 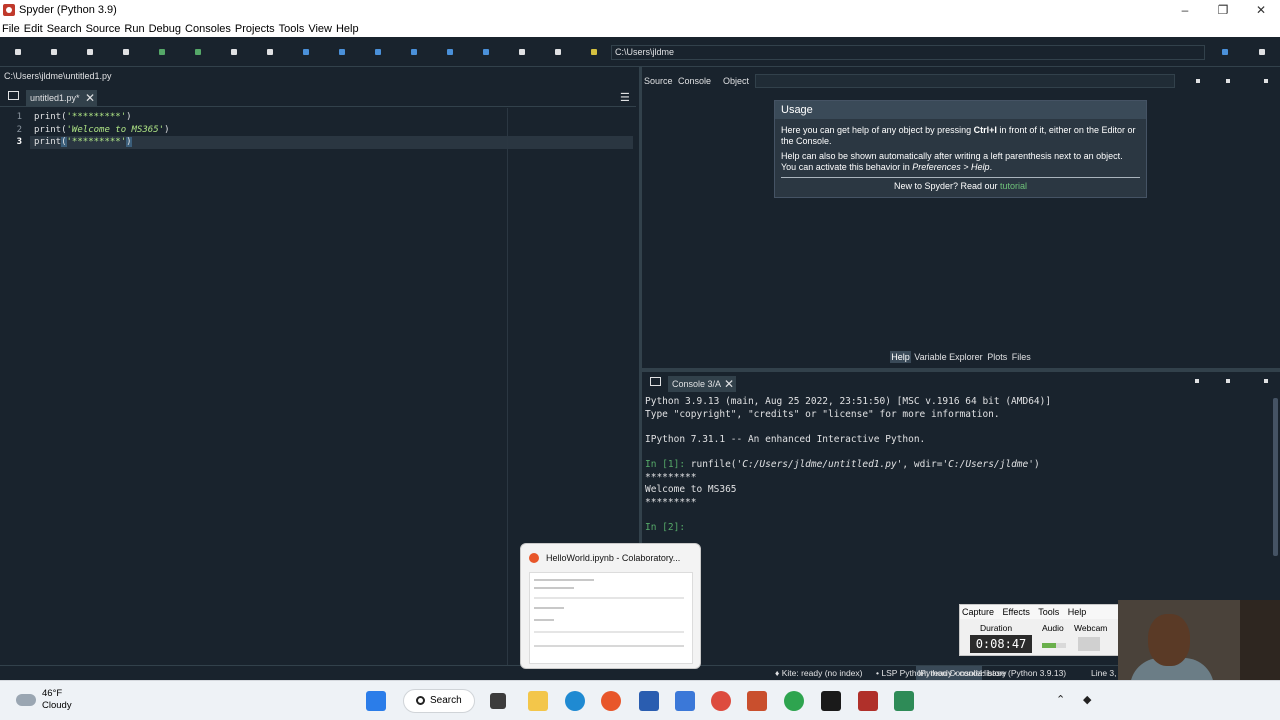 What do you see at coordinates (948, 357) in the screenshot?
I see `tab-variable-explorer: Variable Explorer` at bounding box center [948, 357].